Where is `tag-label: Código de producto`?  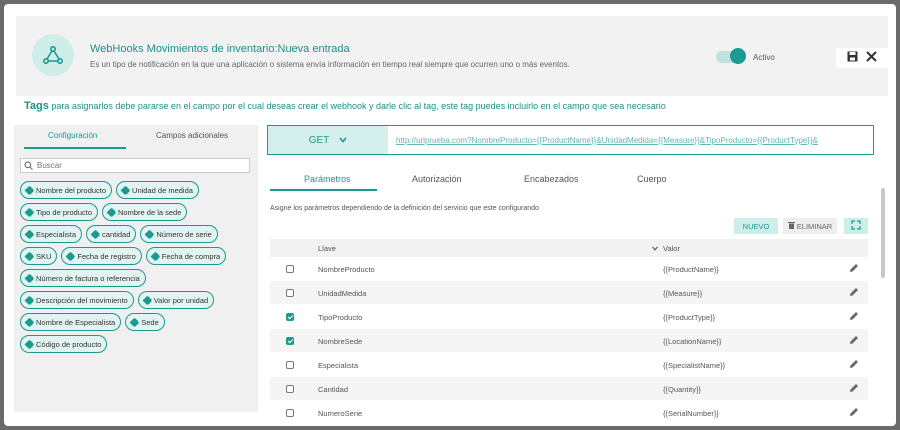 tag-label: Código de producto is located at coordinates (69, 344).